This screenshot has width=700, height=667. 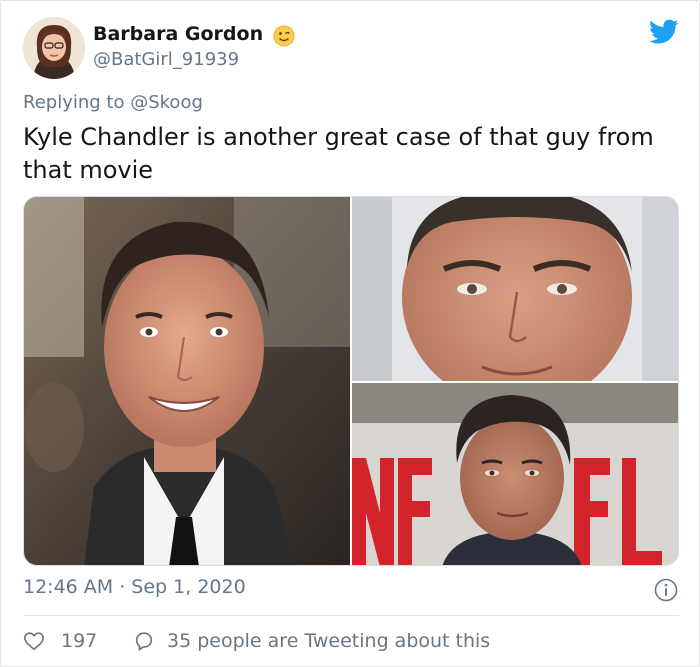 What do you see at coordinates (74, 102) in the screenshot?
I see `reply-prefix: Replying to` at bounding box center [74, 102].